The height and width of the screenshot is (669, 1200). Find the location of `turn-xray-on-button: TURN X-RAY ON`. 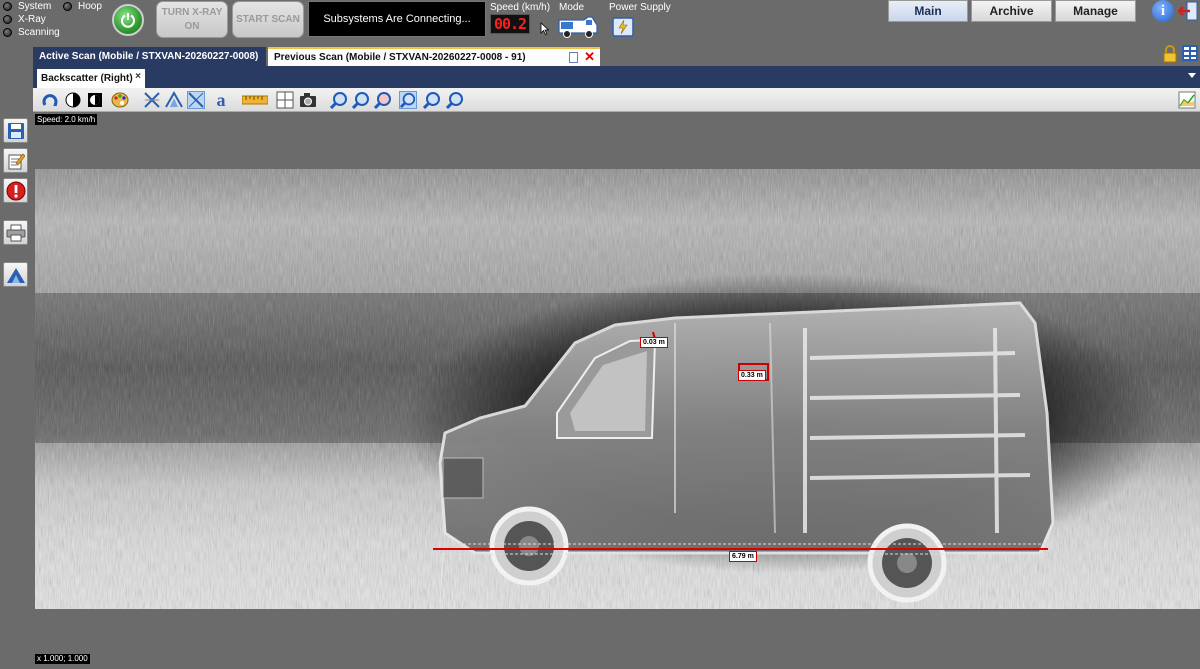

turn-xray-on-button: TURN X-RAY ON is located at coordinates (192, 19).